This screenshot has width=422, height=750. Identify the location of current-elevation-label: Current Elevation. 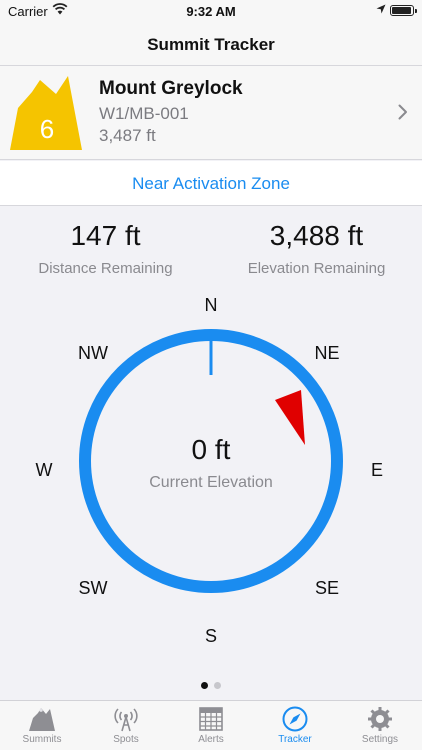
(211, 482).